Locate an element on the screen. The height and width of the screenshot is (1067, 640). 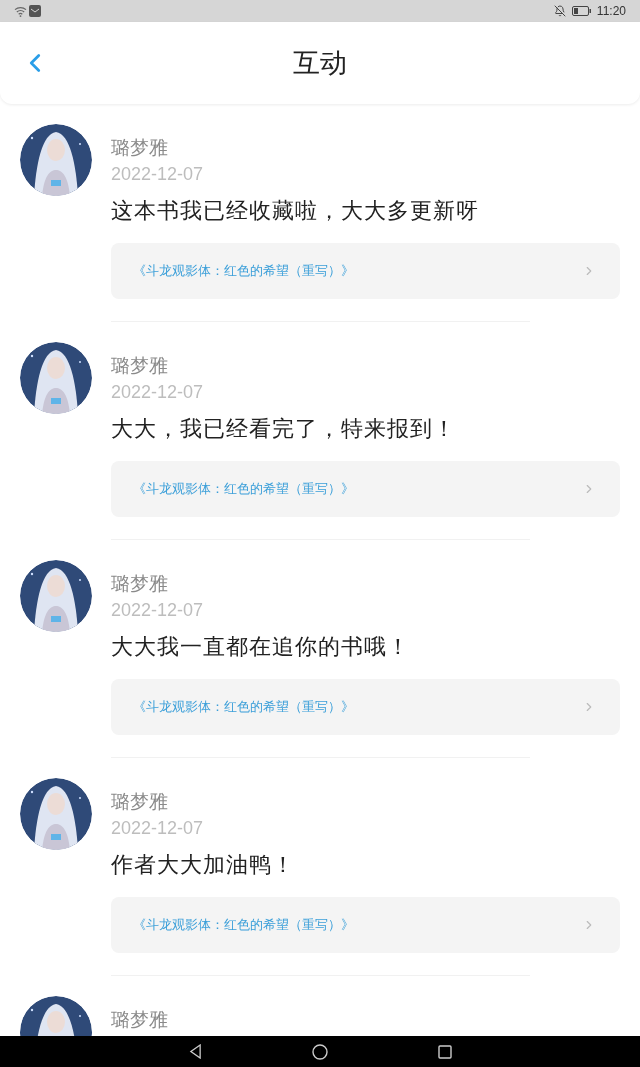
comment-text: 作者大大加油鸭！ is located at coordinates (203, 865).